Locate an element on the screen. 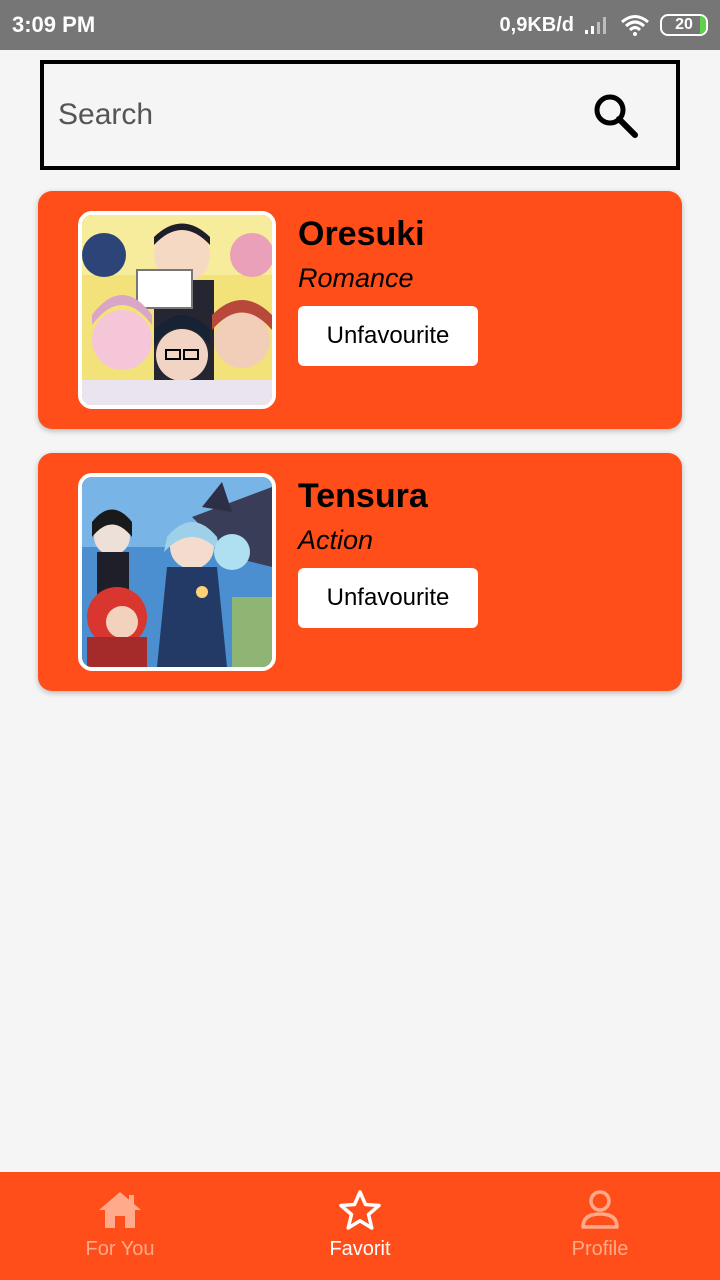 This screenshot has width=720, height=1280. bottom-navigation: For You Favorit Profile is located at coordinates (360, 1226).